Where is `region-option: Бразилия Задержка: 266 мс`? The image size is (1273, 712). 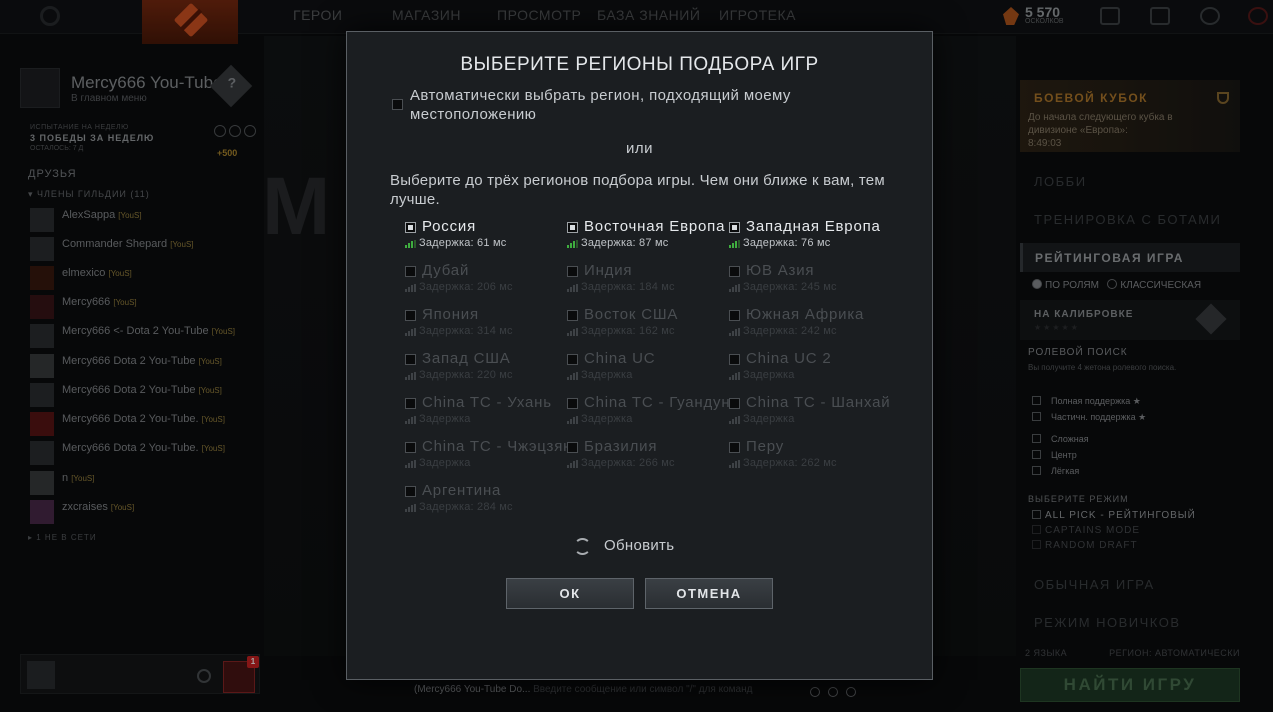 region-option: Бразилия Задержка: 266 мс is located at coordinates (647, 460).